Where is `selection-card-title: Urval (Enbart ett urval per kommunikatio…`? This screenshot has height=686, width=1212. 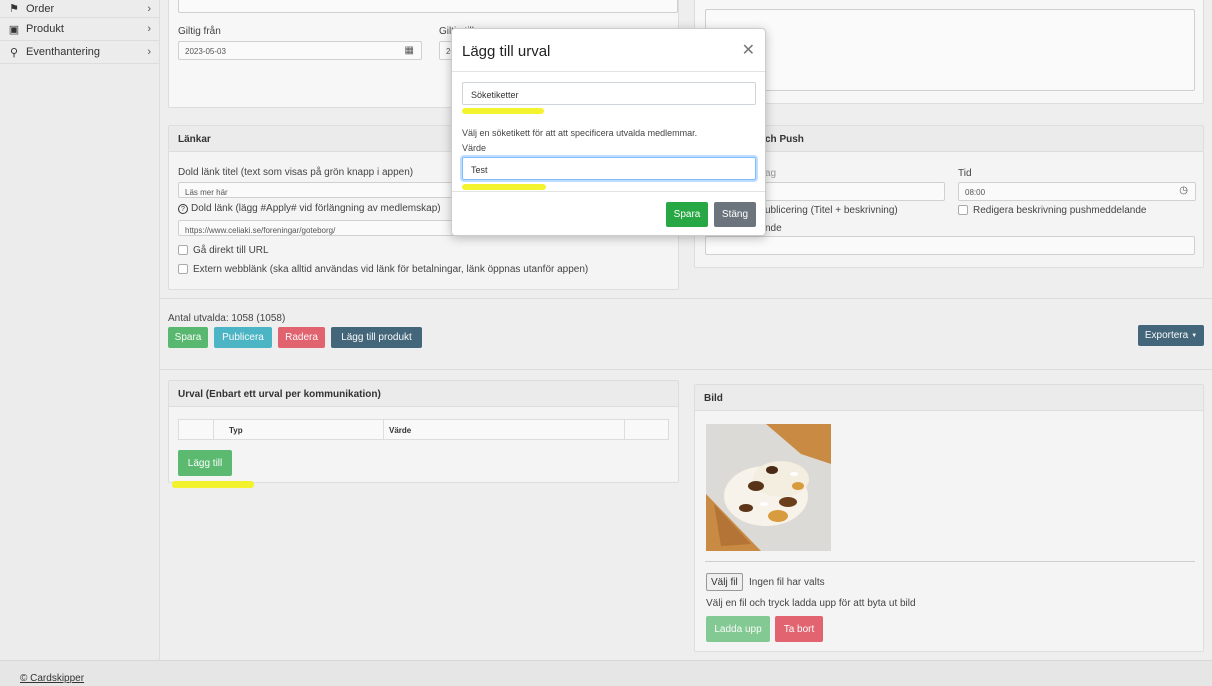
selection-card-title: Urval (Enbart ett urval per kommunikatio… is located at coordinates (423, 394).